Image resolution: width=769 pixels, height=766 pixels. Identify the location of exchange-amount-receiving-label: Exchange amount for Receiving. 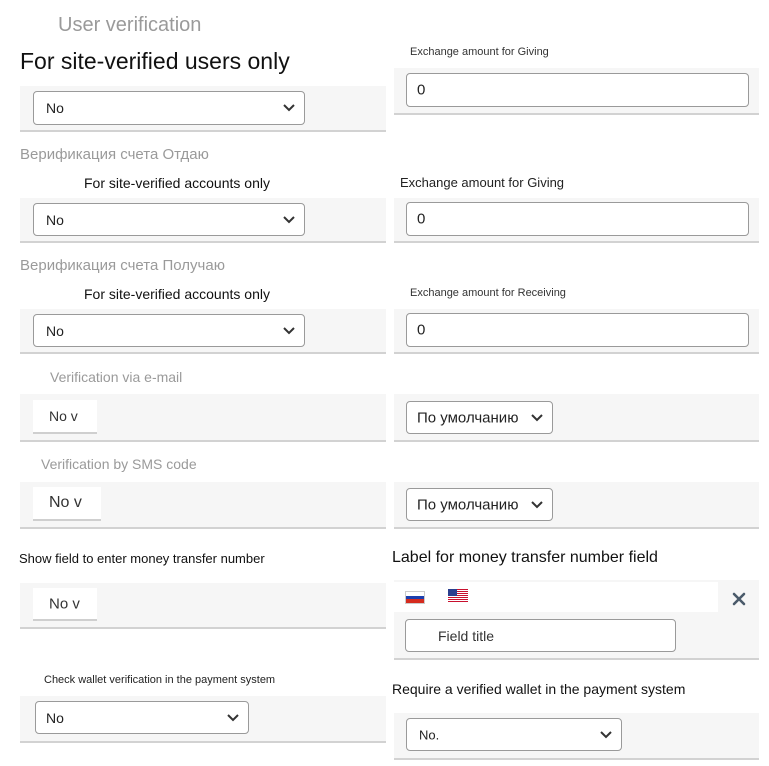
(488, 293).